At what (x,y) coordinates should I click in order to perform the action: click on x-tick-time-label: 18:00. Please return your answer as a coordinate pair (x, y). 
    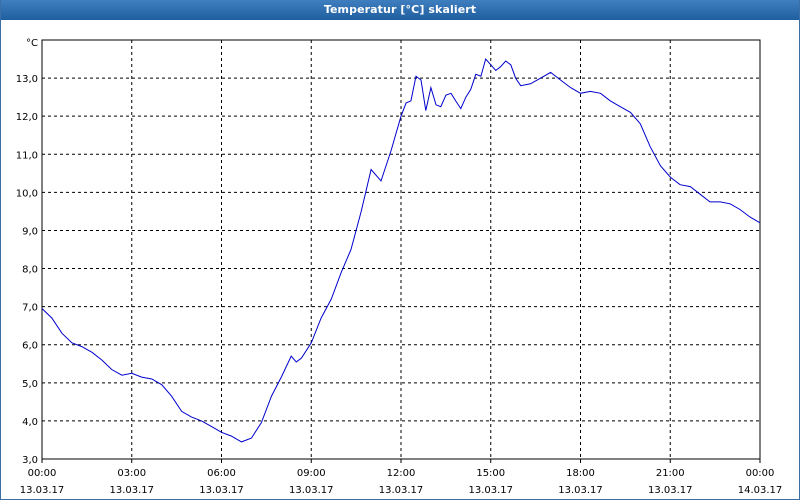
    Looking at the image, I should click on (580, 473).